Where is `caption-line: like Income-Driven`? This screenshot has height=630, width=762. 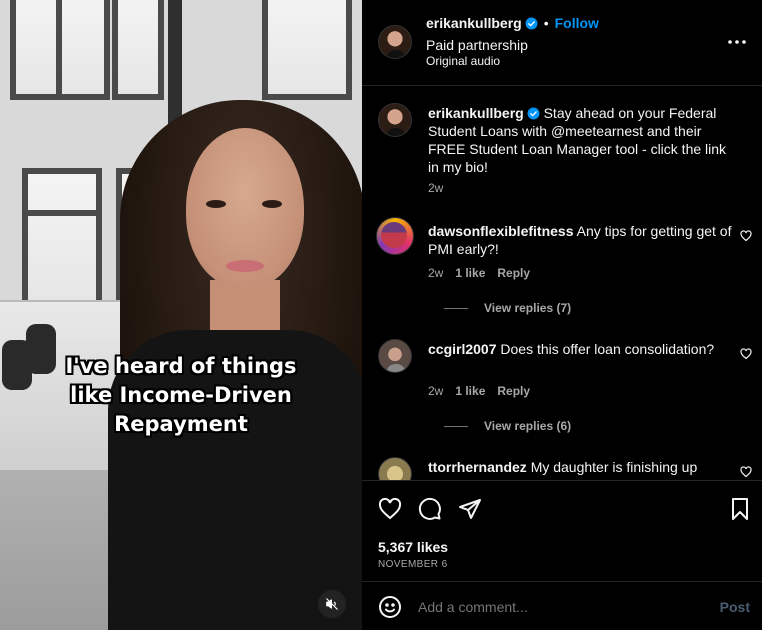 caption-line: like Income-Driven is located at coordinates (181, 395).